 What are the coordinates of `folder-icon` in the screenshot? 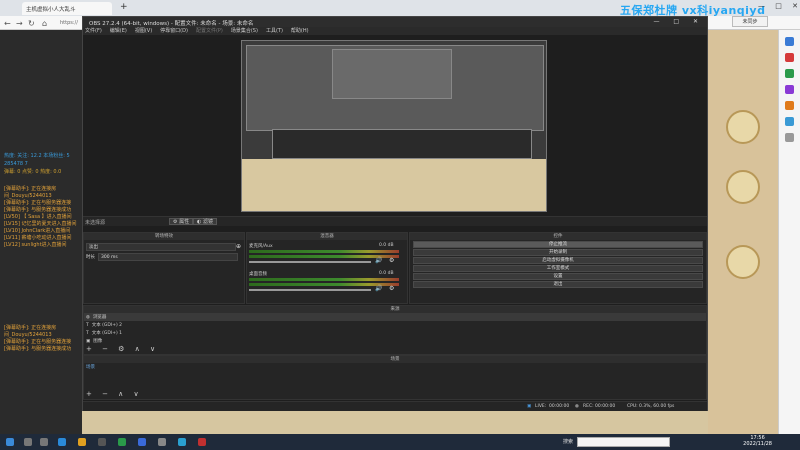 It's located at (82, 442).